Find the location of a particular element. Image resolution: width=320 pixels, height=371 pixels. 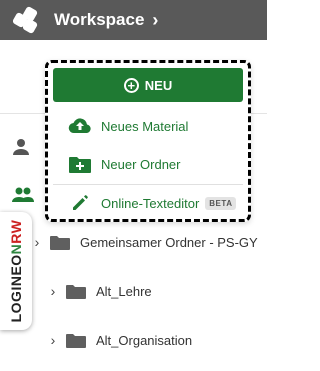

menu-item-new-folder: Neuer Ordner is located at coordinates (148, 164).